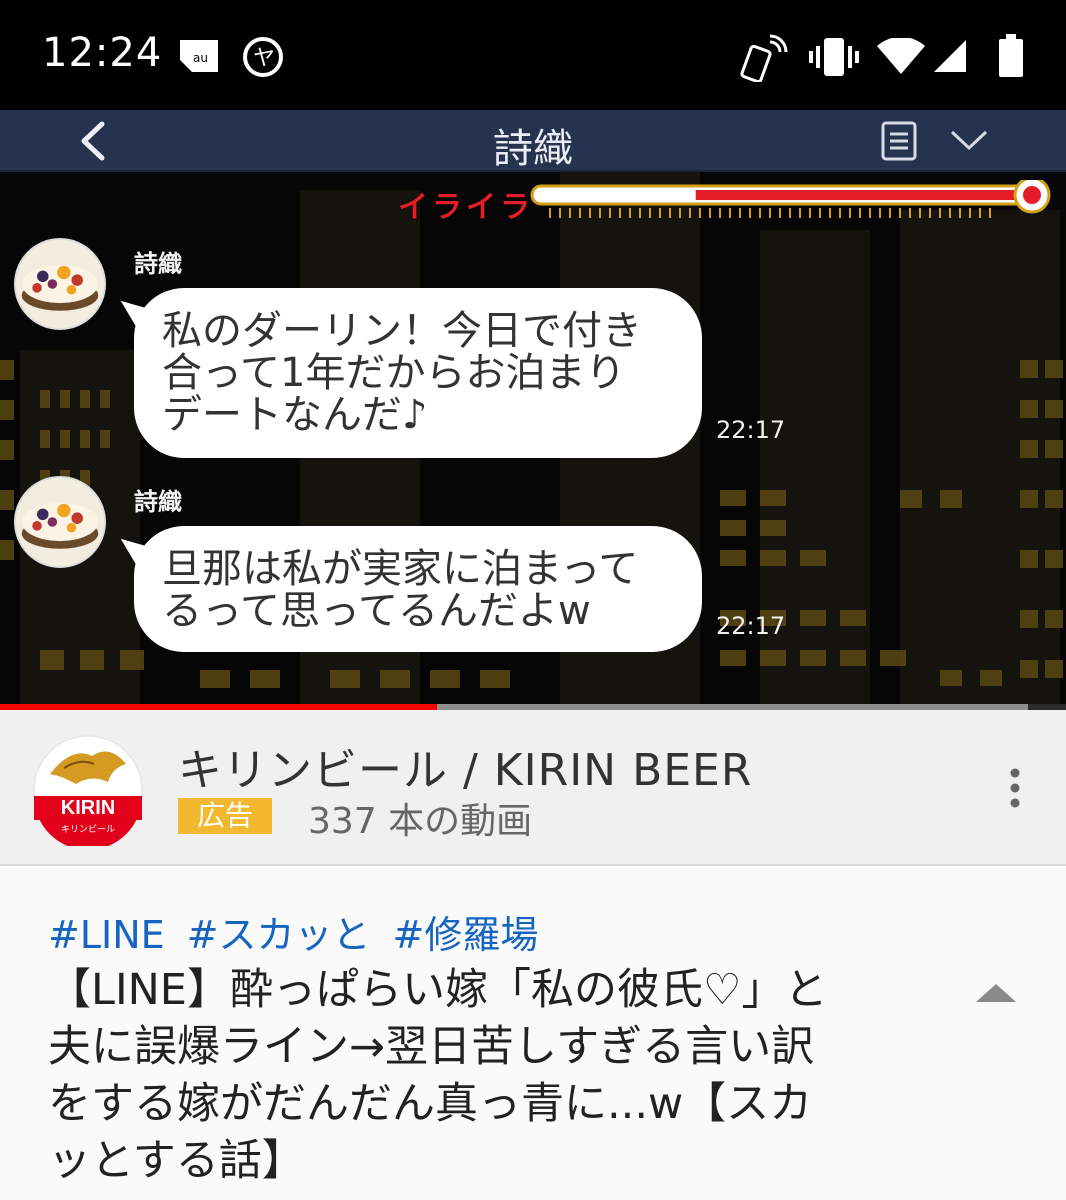 The width and height of the screenshot is (1066, 1200). What do you see at coordinates (431, 1047) in the screenshot?
I see `title-line: 夫に誤爆ライン→翌日苦しすぎる言い訳` at bounding box center [431, 1047].